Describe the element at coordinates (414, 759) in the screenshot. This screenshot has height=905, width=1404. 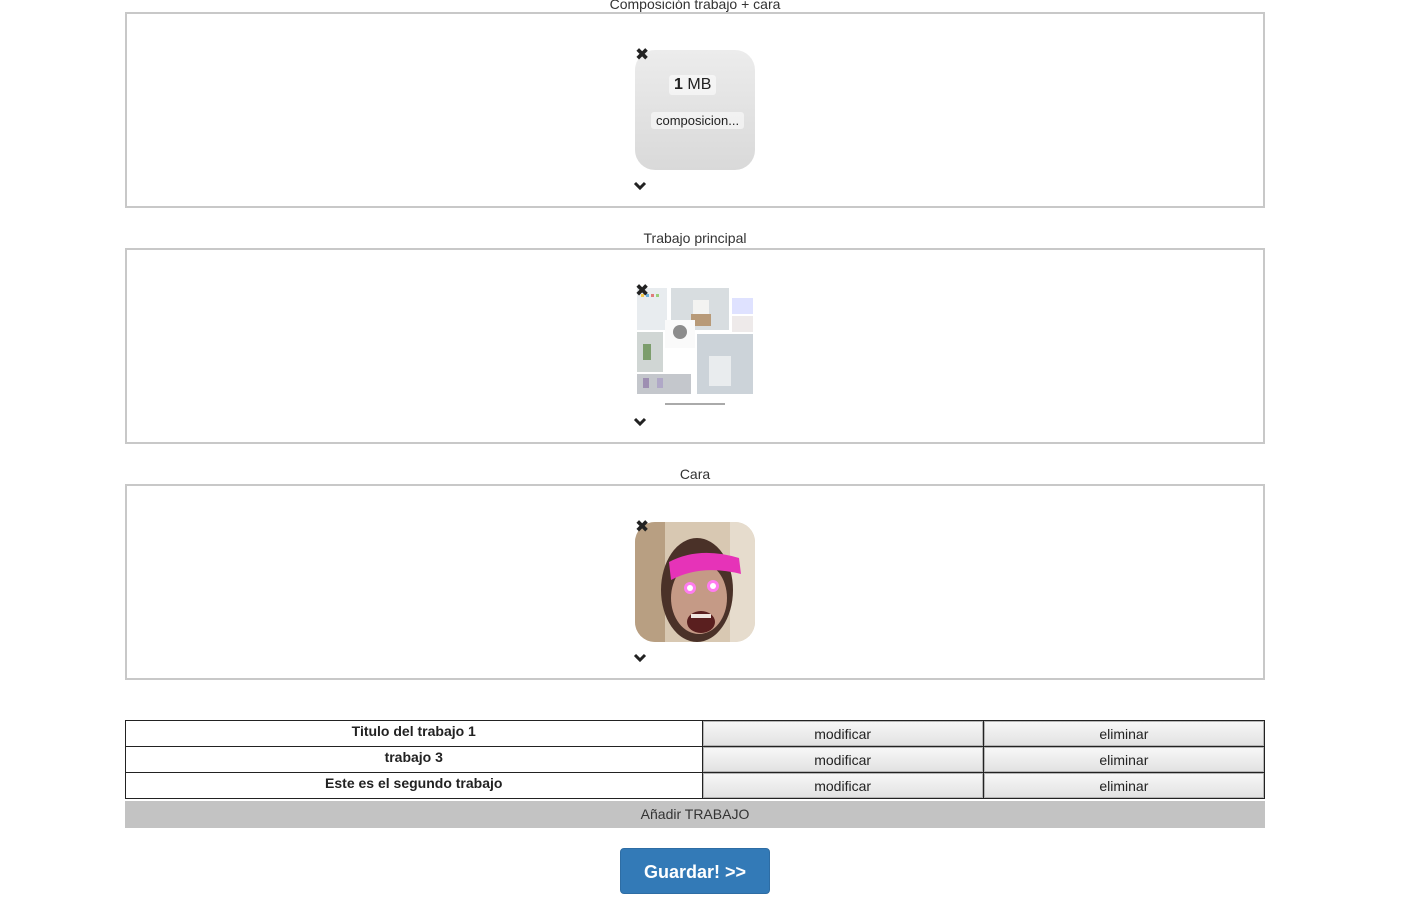
I see `work-title: trabajo 3` at that location.